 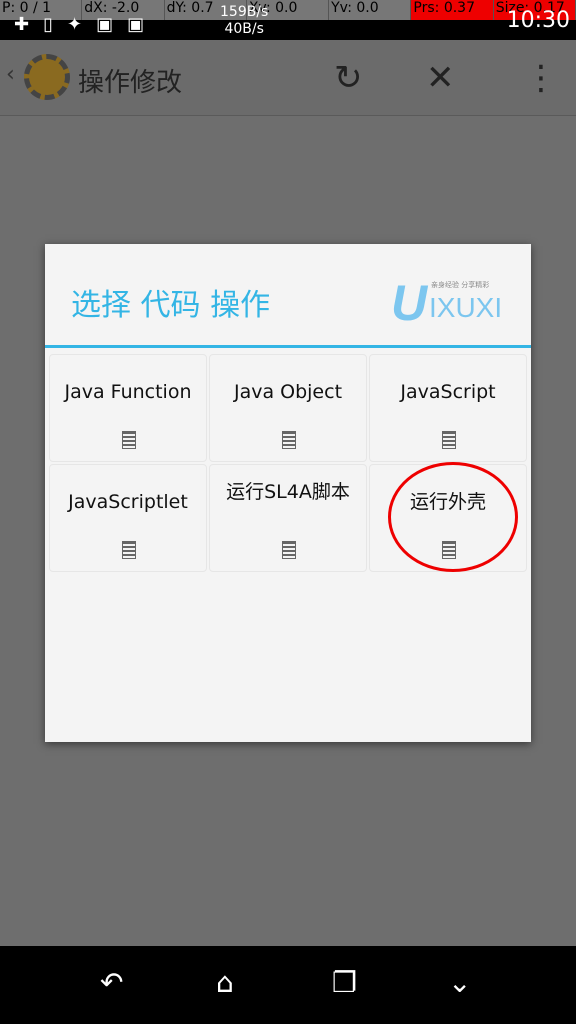 I want to click on action-java-object: Java Object, so click(x=288, y=408).